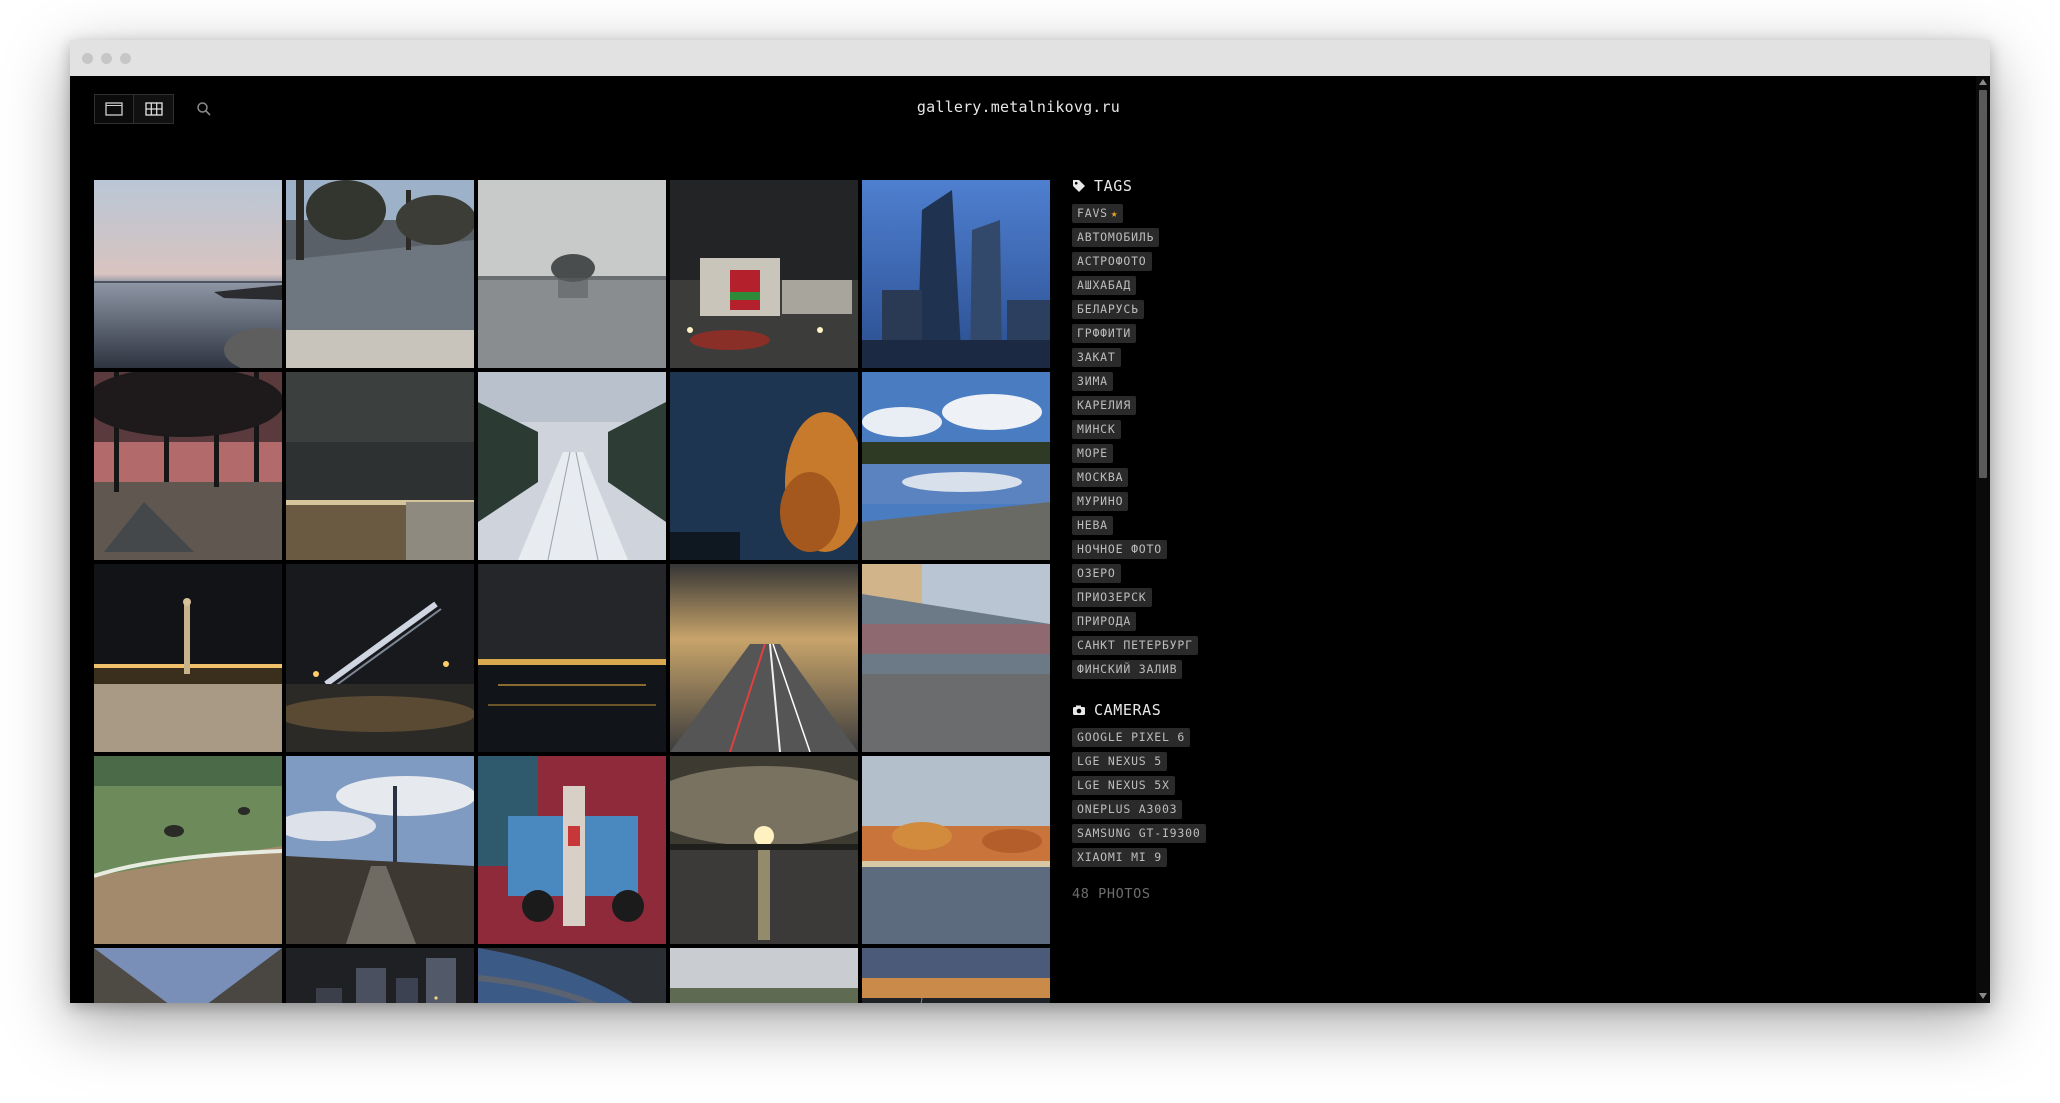 The height and width of the screenshot is (1103, 2060). What do you see at coordinates (1983, 539) in the screenshot?
I see `scrollbar` at bounding box center [1983, 539].